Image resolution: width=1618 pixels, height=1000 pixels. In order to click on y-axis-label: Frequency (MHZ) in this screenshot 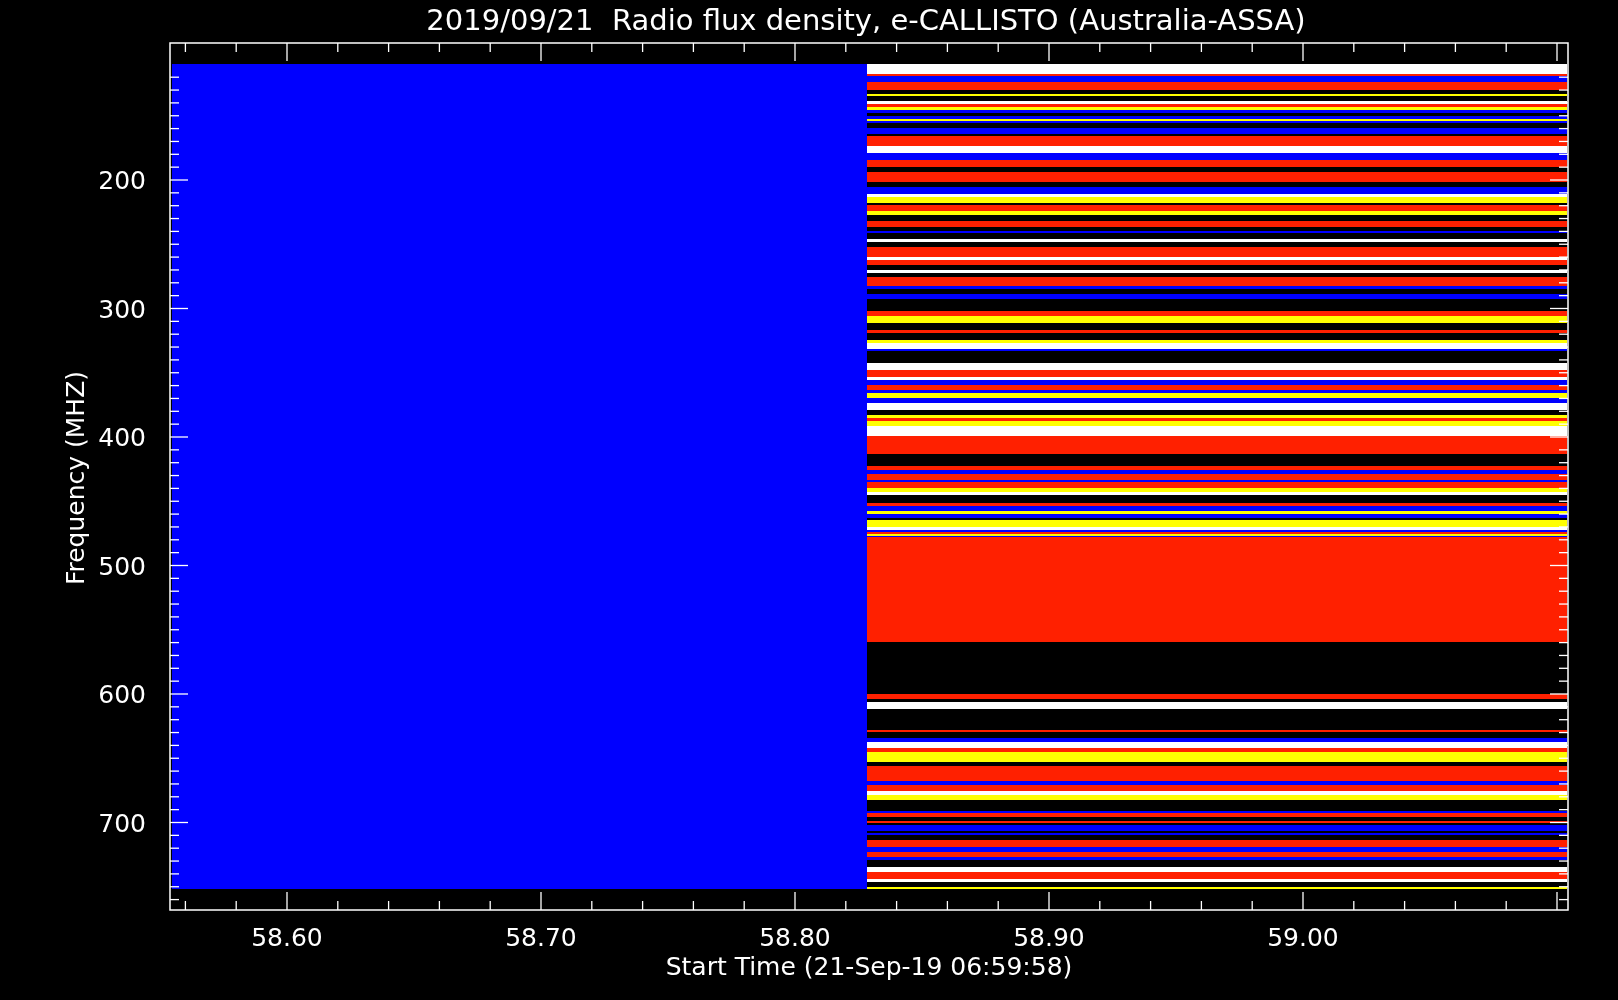, I will do `click(75, 478)`.